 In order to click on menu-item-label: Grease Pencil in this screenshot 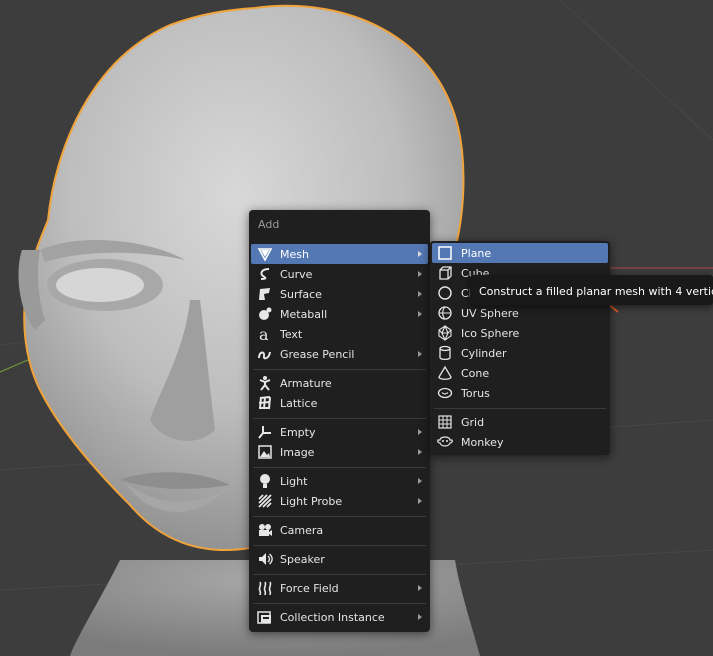, I will do `click(317, 354)`.